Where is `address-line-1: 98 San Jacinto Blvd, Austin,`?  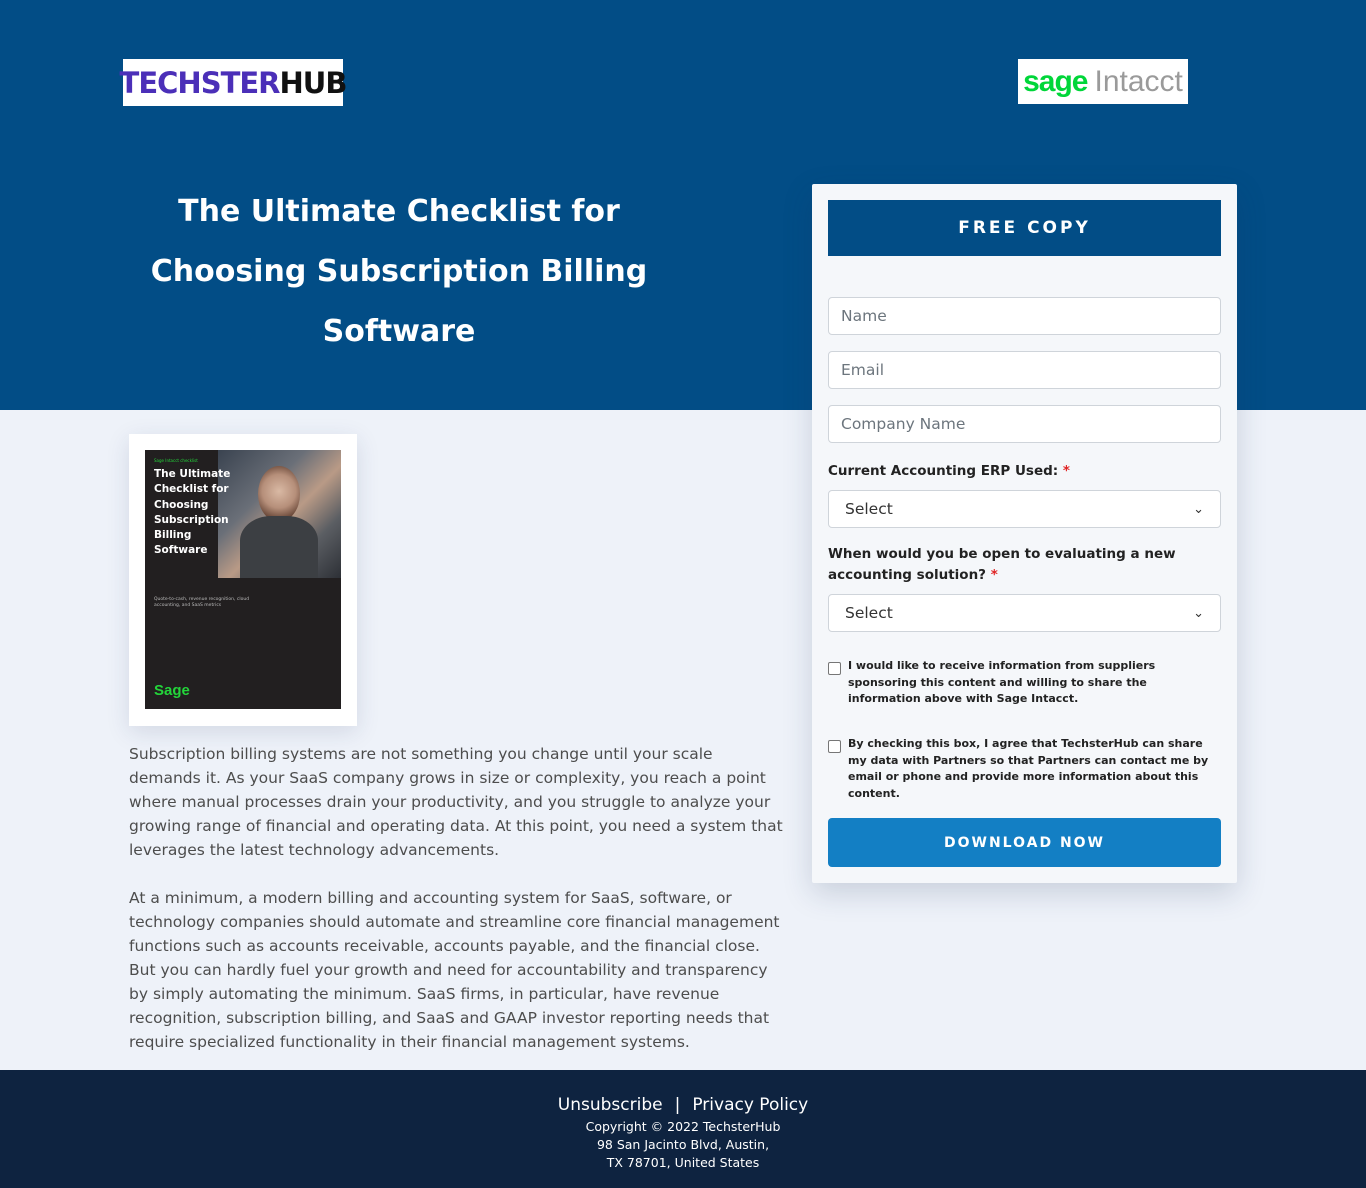 address-line-1: 98 San Jacinto Blvd, Austin, is located at coordinates (683, 1144).